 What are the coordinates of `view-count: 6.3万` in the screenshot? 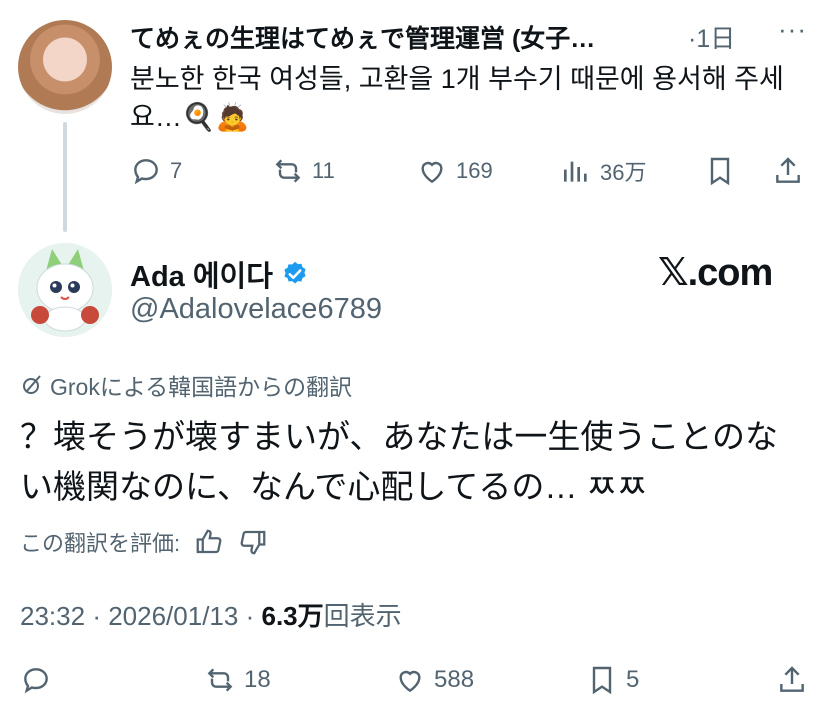 It's located at (292, 616).